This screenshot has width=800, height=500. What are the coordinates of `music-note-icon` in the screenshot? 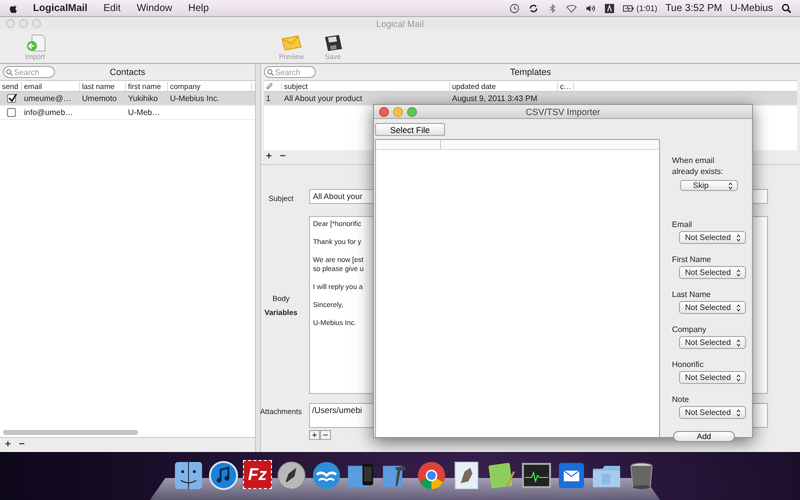 It's located at (223, 475).